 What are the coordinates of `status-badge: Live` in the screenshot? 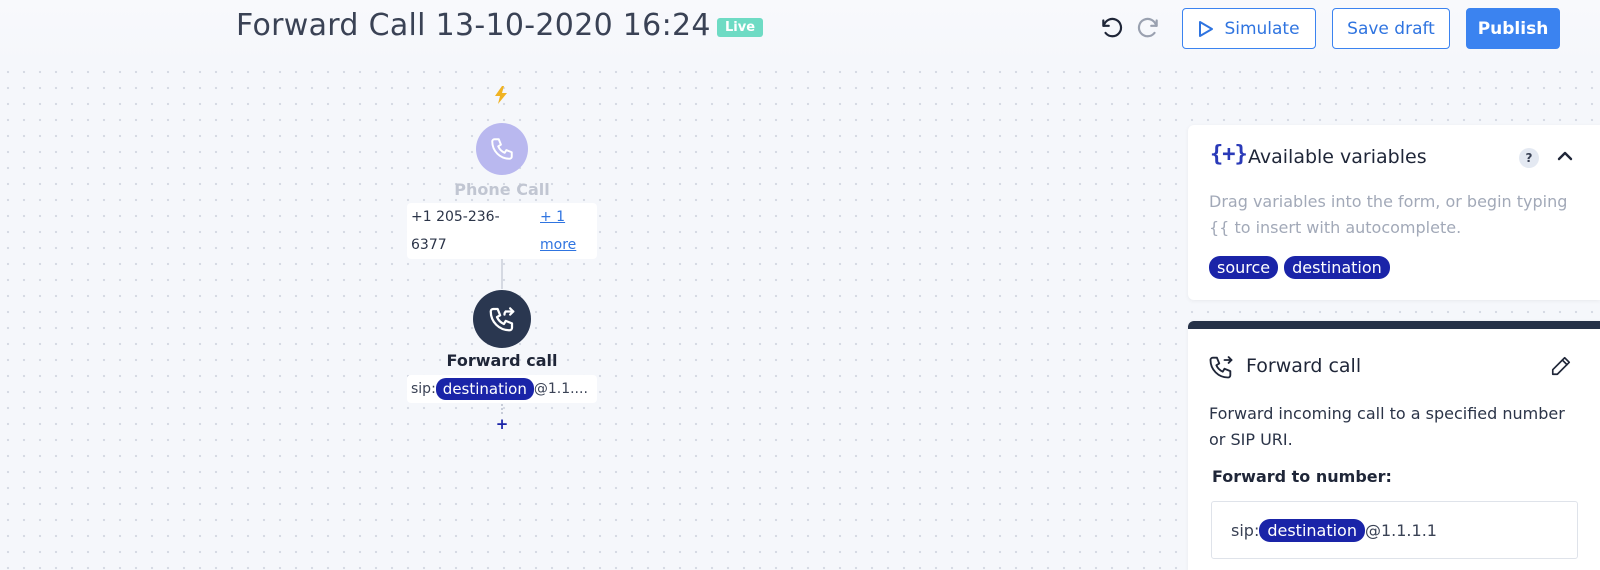 It's located at (740, 27).